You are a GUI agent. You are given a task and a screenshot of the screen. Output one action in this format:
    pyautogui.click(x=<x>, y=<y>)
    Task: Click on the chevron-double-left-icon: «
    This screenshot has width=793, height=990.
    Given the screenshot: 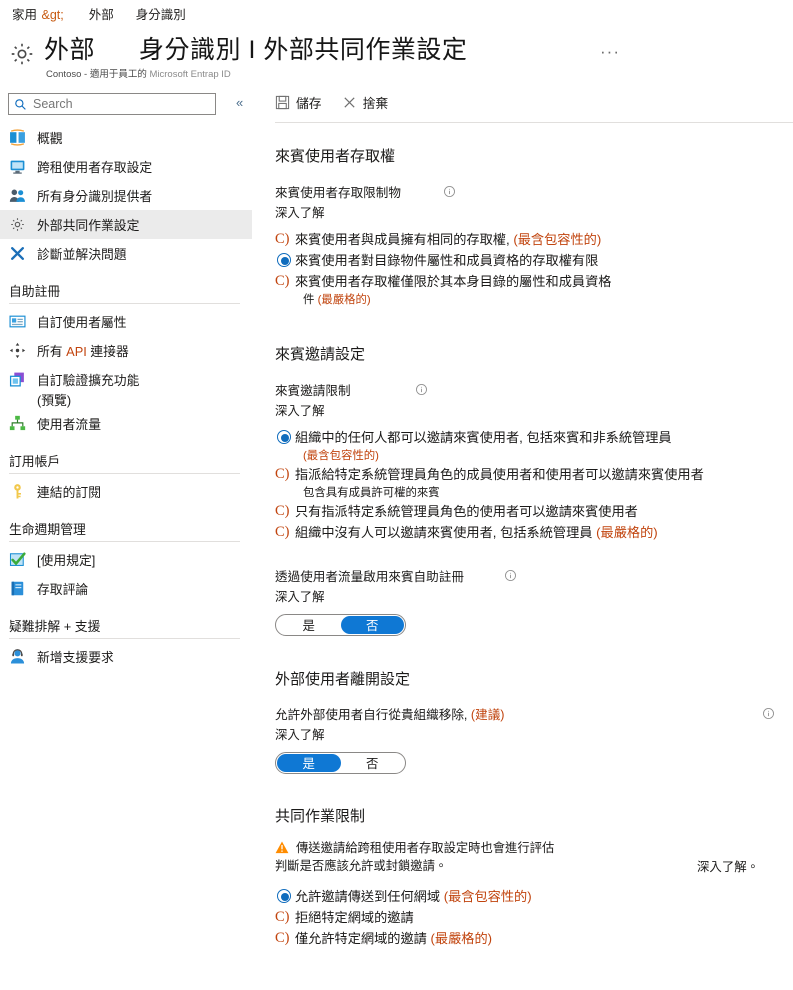 What is the action you would take?
    pyautogui.click(x=239, y=102)
    